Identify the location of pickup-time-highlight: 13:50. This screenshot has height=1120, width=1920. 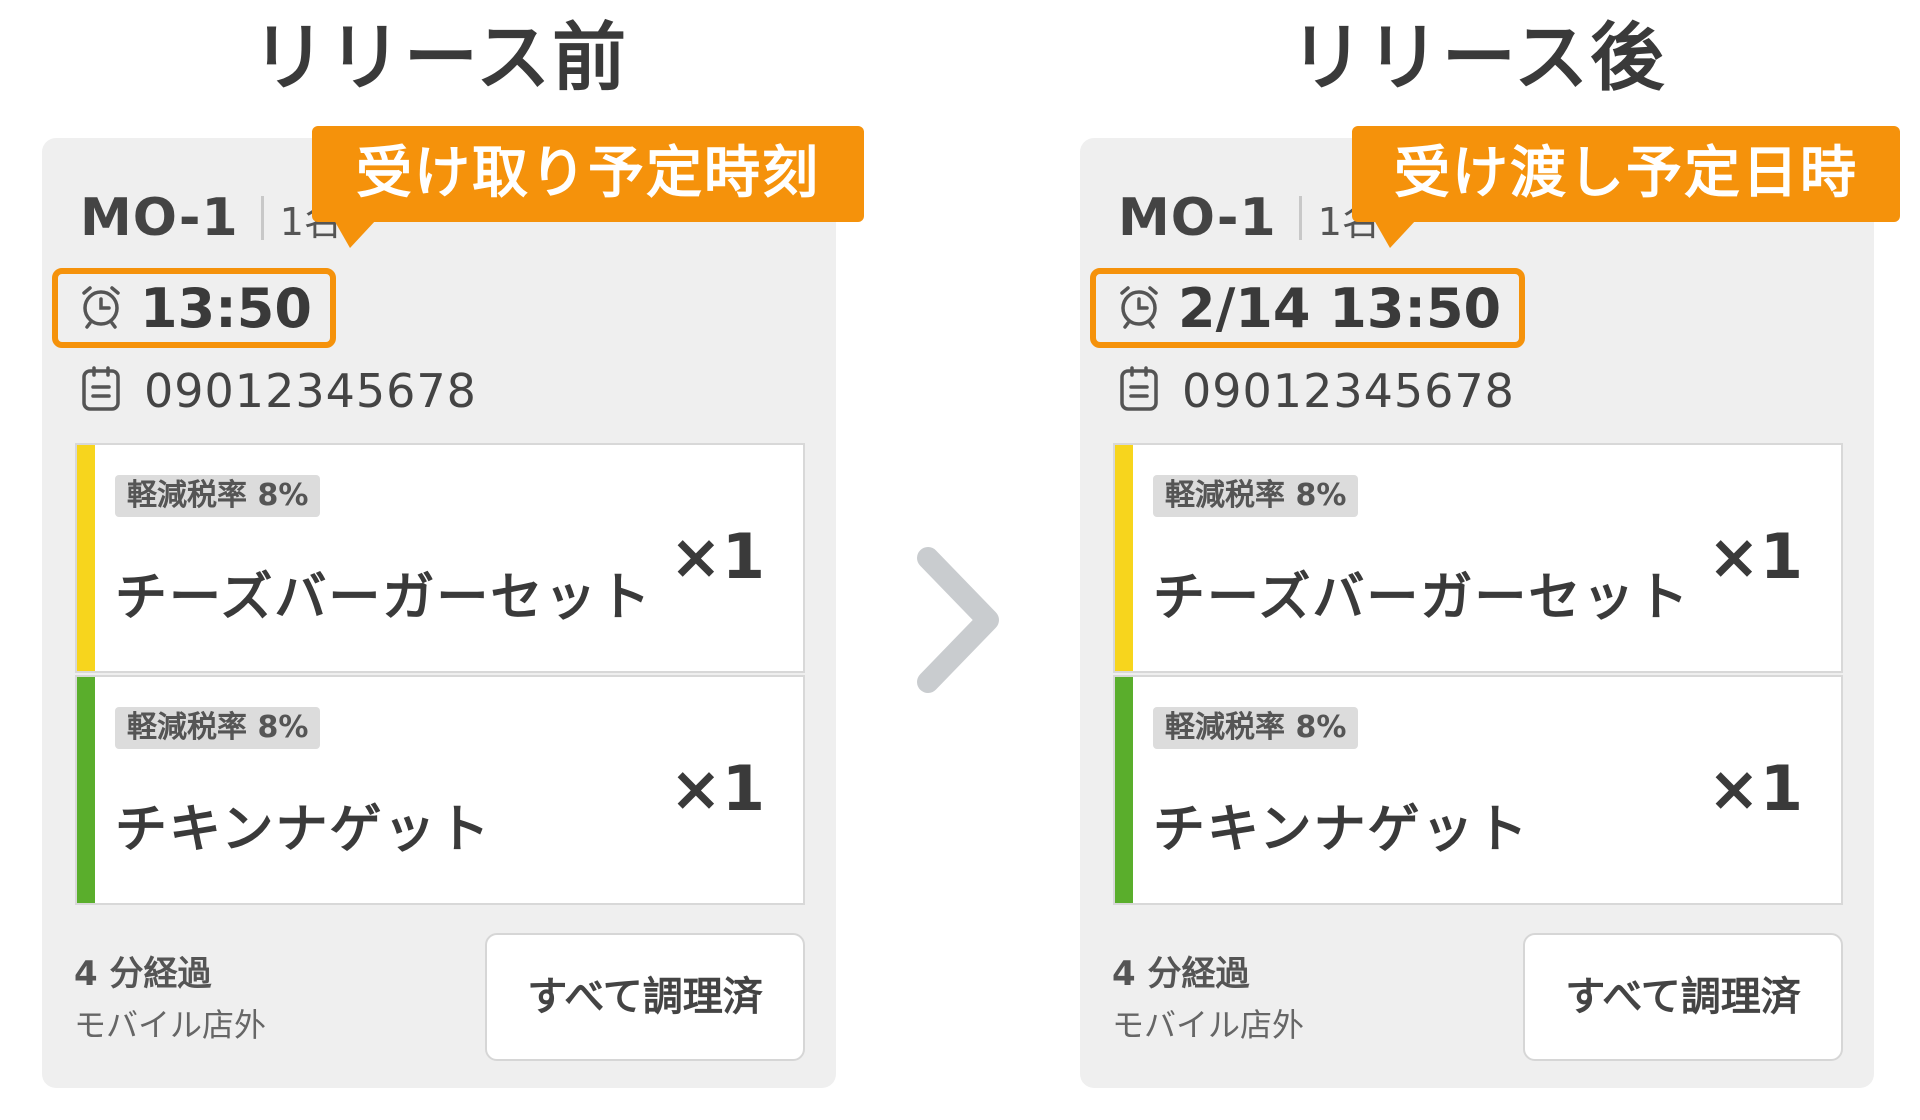
(194, 308).